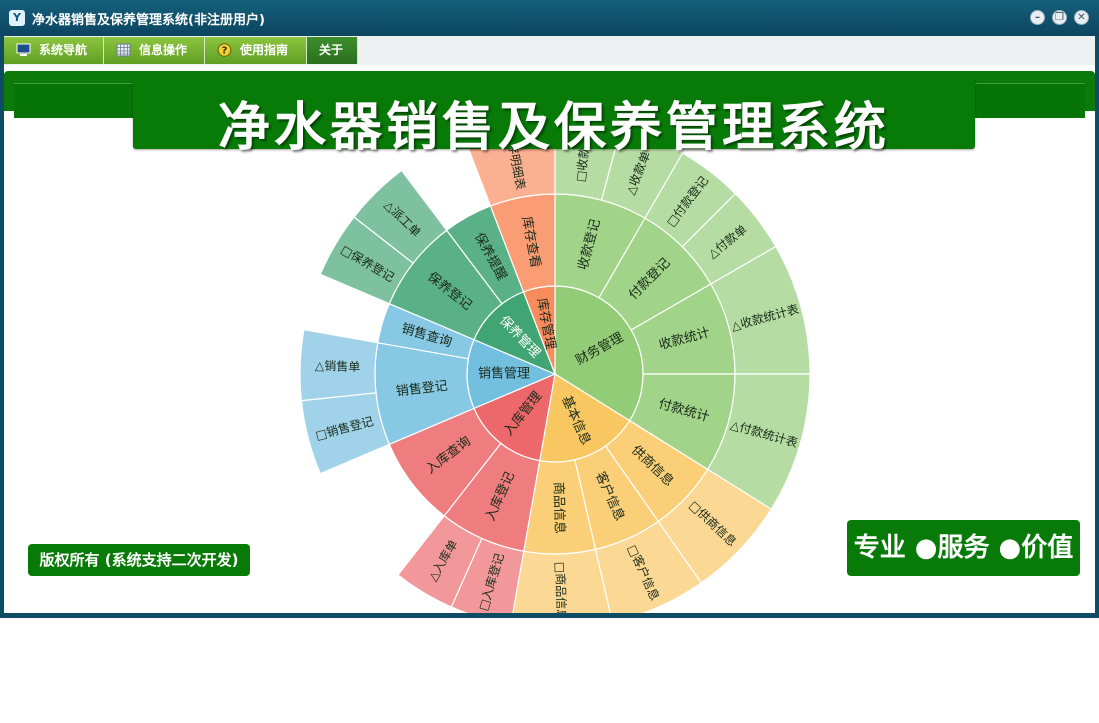 This screenshot has width=1099, height=723. I want to click on sector-label: △销售单, so click(338, 366).